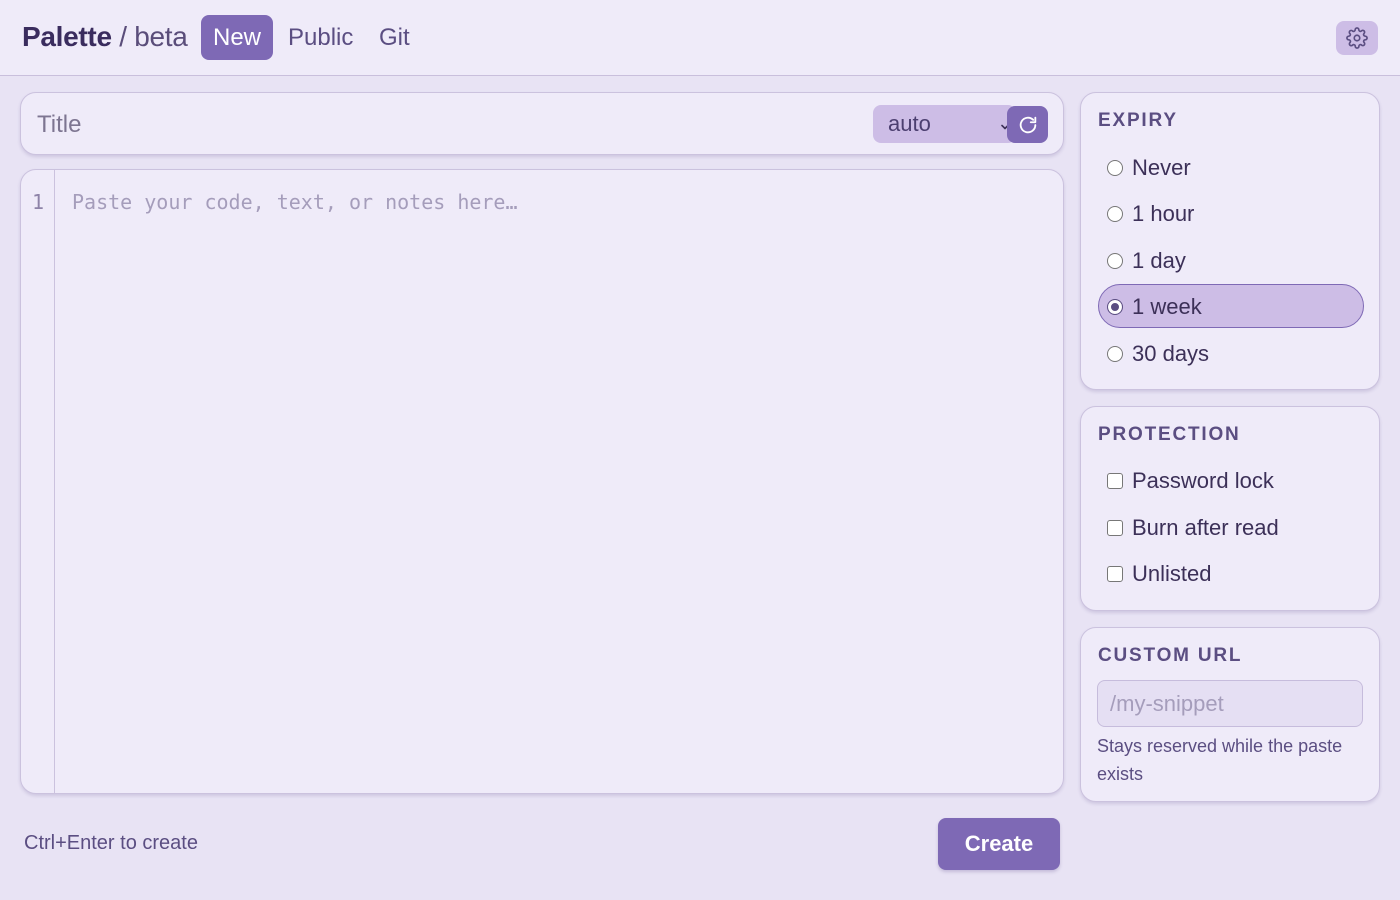 This screenshot has width=1400, height=900. I want to click on create-button: Create, so click(999, 844).